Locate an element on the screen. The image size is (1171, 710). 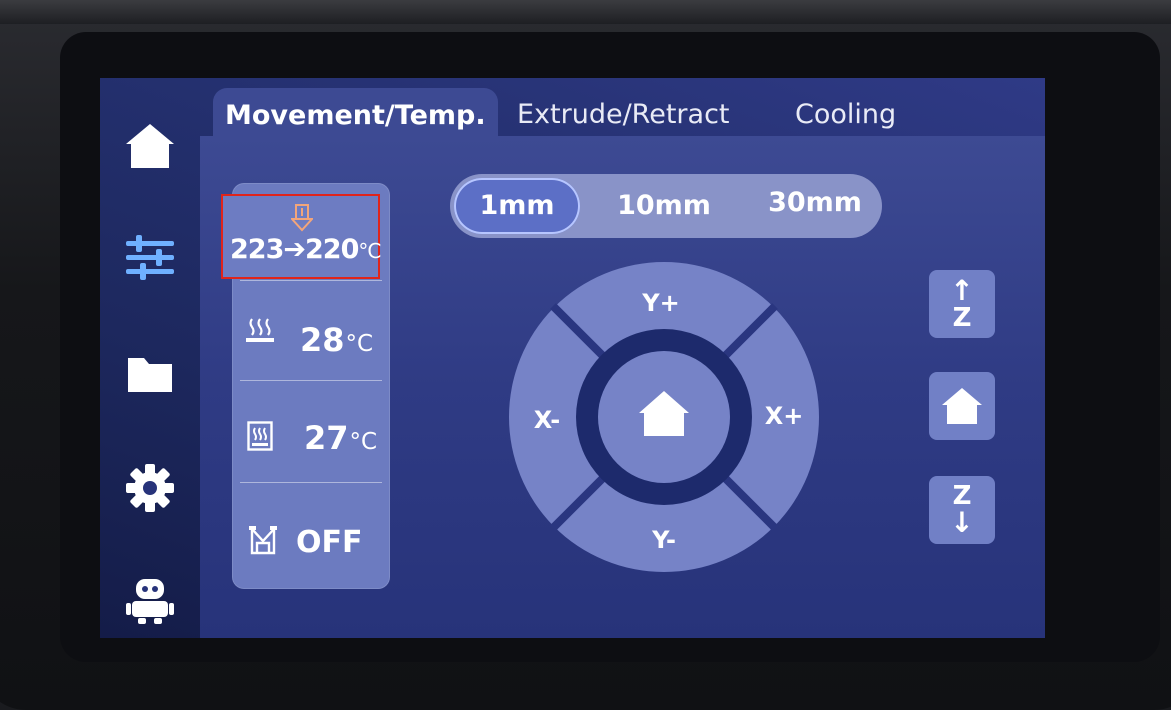
arrow-up-icon: ↑ is located at coordinates (962, 290).